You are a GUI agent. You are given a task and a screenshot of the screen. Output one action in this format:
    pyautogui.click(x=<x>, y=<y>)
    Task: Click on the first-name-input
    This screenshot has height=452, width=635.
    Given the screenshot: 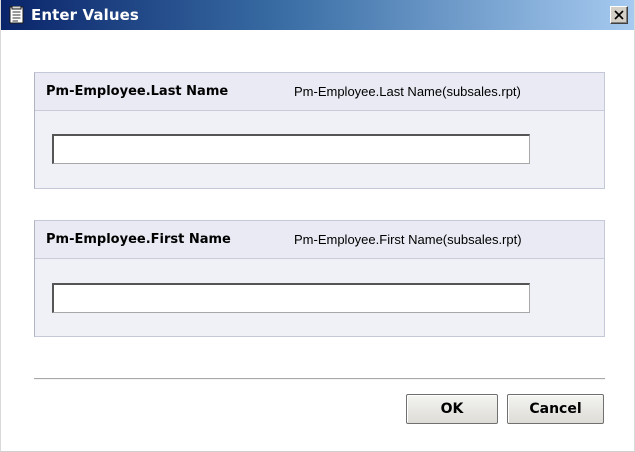 What is the action you would take?
    pyautogui.click(x=291, y=298)
    